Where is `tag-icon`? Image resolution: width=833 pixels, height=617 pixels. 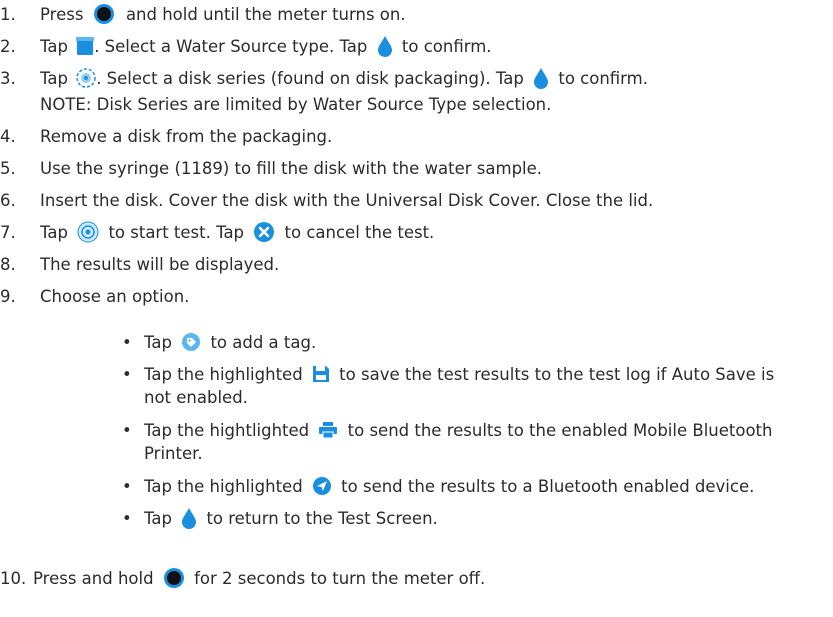 tag-icon is located at coordinates (191, 342).